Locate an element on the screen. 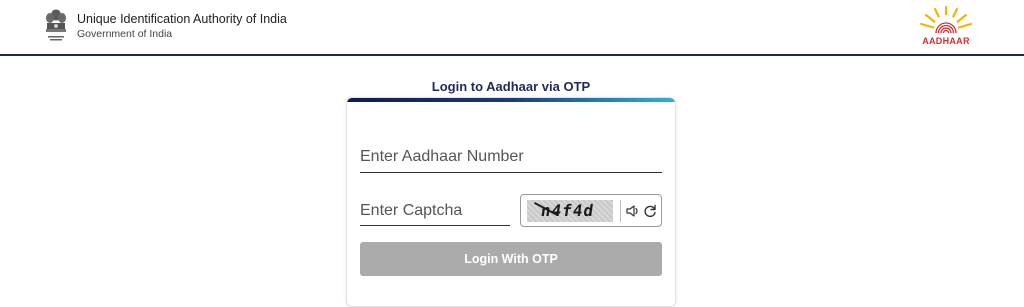  captcha-widget: n4f4d is located at coordinates (591, 210).